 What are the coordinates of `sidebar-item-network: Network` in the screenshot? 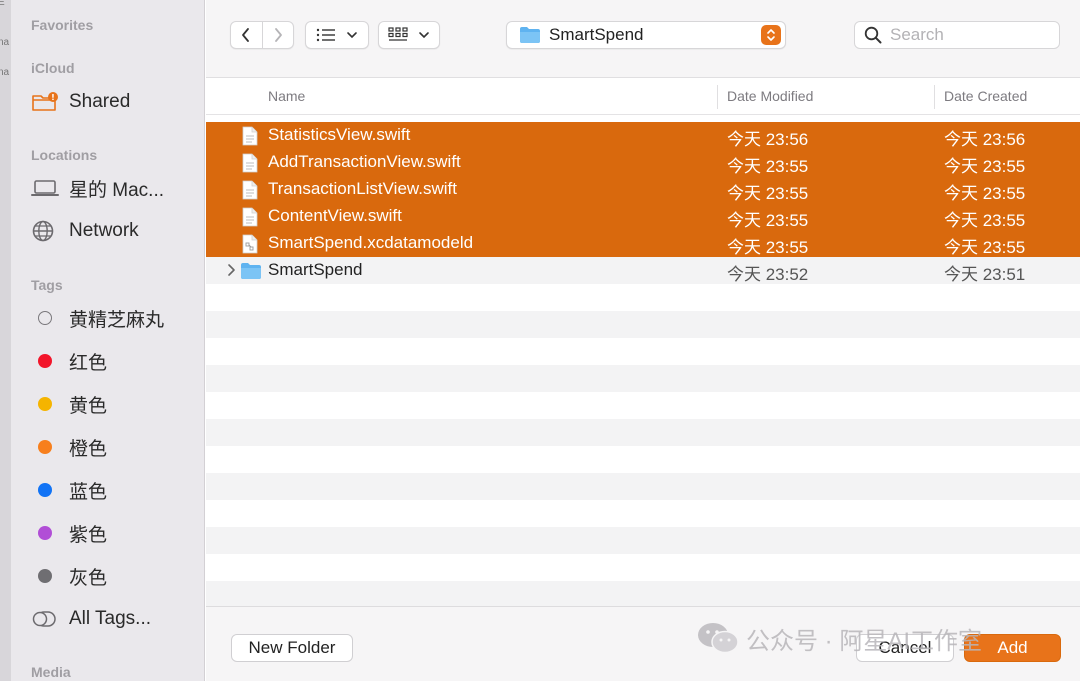 It's located at (116, 231).